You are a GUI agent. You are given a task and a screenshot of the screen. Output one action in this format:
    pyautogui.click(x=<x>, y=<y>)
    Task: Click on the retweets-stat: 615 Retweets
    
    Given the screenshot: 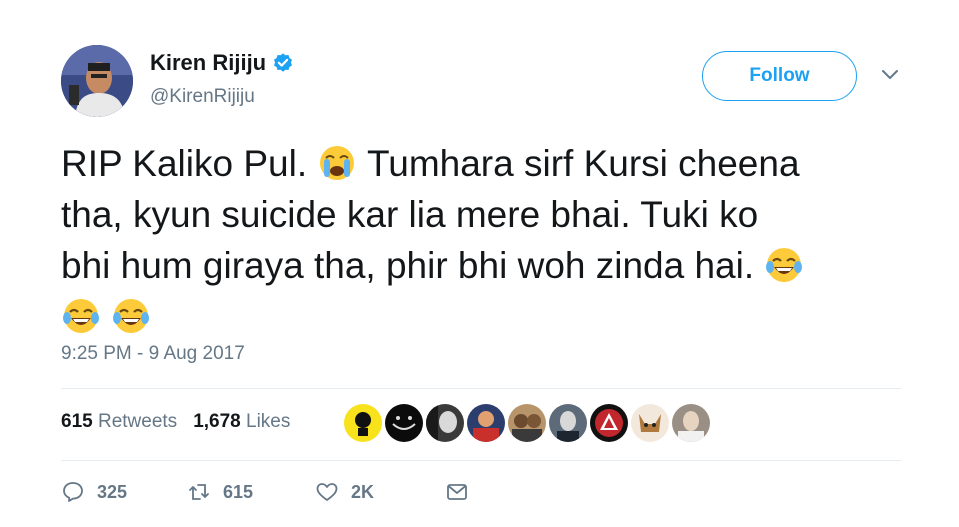 What is the action you would take?
    pyautogui.click(x=119, y=422)
    